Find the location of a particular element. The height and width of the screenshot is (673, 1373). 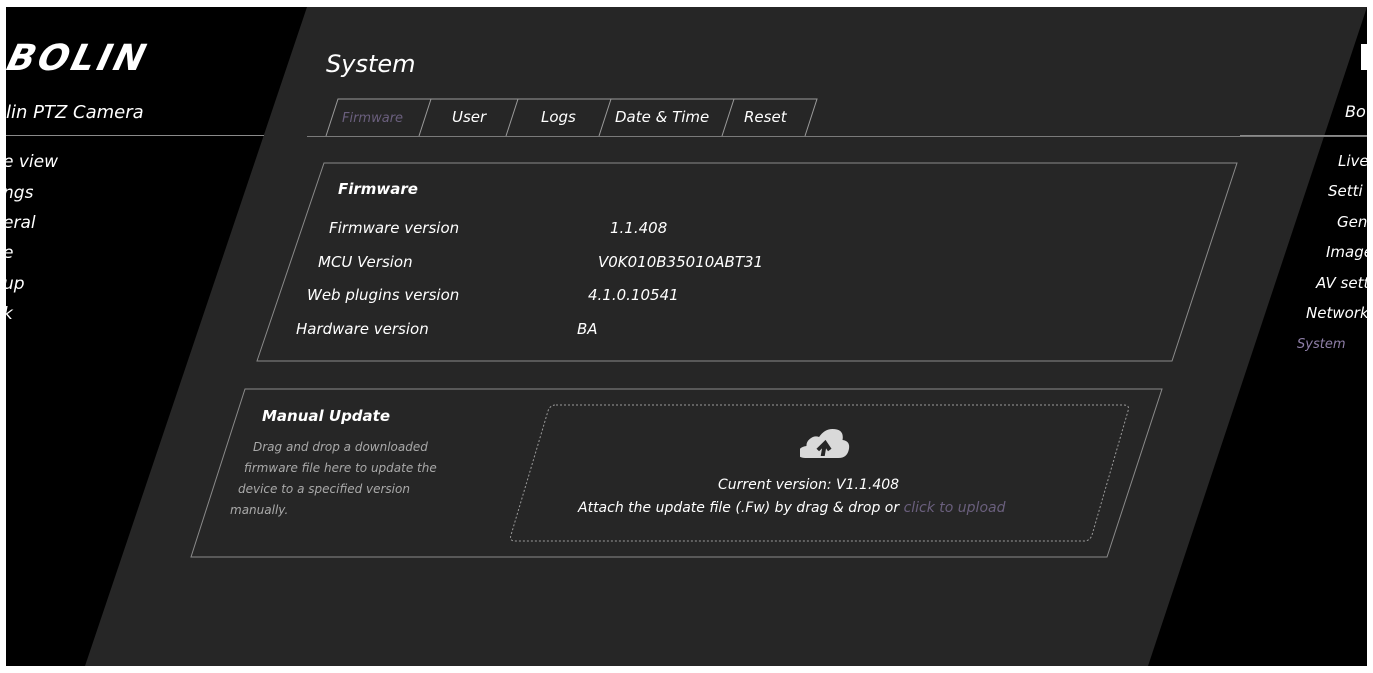

firmware-version-value: 1.1.408 is located at coordinates (639, 228).